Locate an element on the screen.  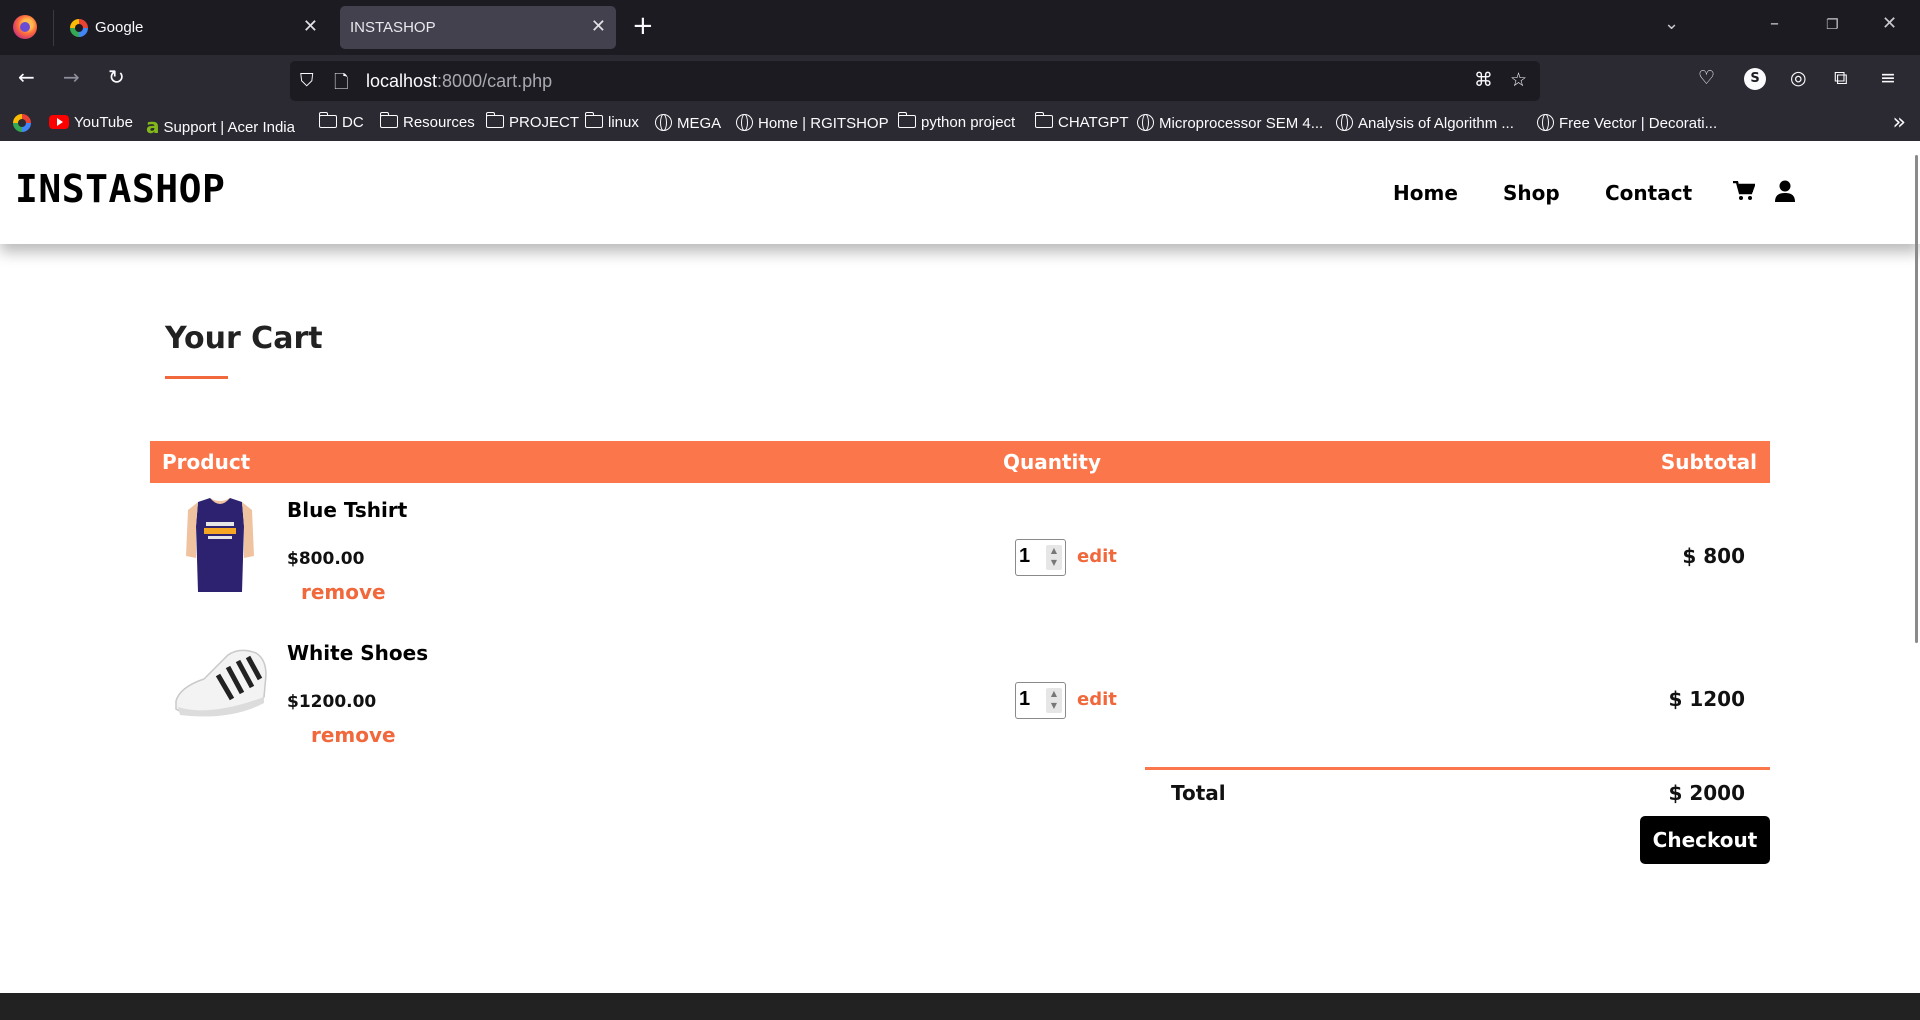
url-text: localhost:8000/cart.php is located at coordinates (459, 81).